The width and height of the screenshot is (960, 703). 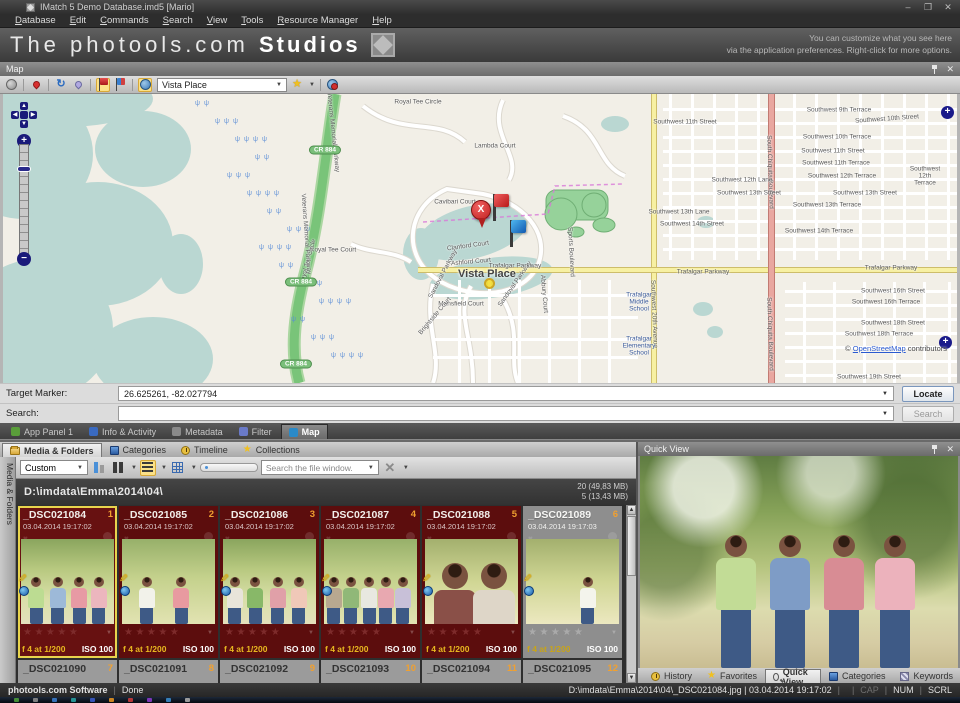 I want to click on thumbnail-size-slider, so click(x=228, y=467).